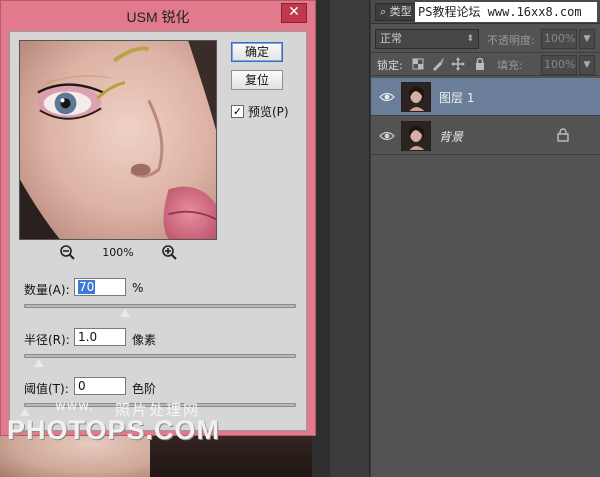 The height and width of the screenshot is (477, 600). What do you see at coordinates (438, 64) in the screenshot?
I see `lock-pixels-brush-icon` at bounding box center [438, 64].